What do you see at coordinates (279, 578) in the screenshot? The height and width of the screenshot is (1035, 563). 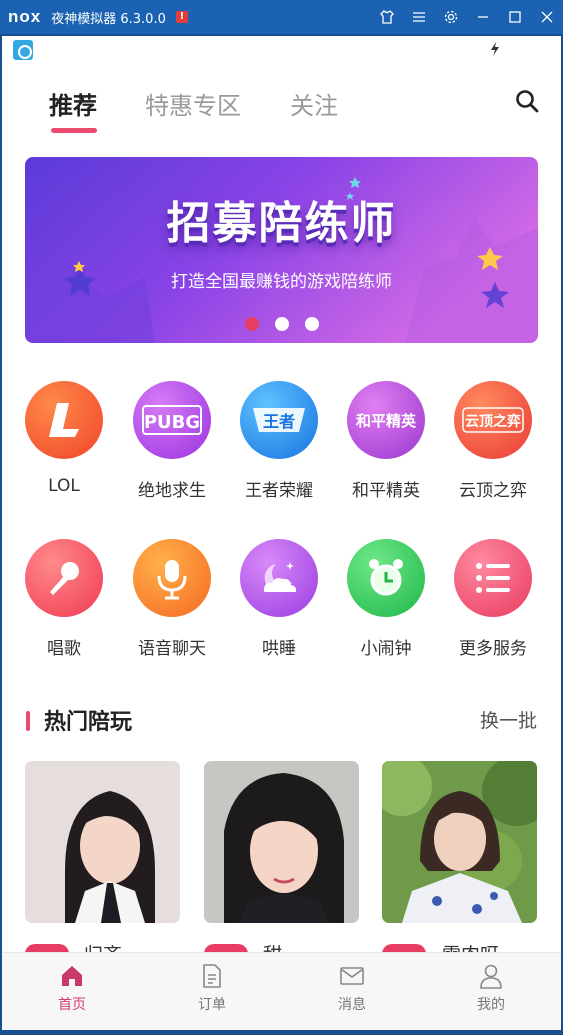 I see `moon-cloud-icon` at bounding box center [279, 578].